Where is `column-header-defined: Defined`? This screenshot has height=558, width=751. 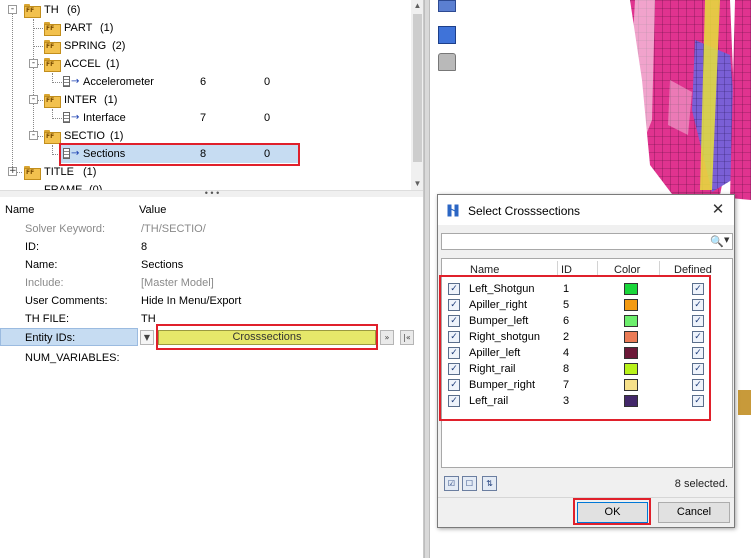
column-header-defined: Defined is located at coordinates (693, 270).